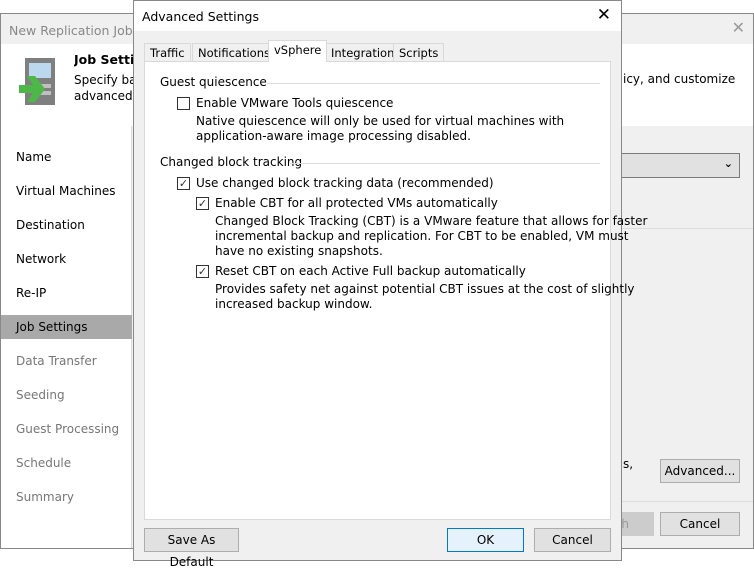 This screenshot has width=754, height=573. I want to click on save-as-default-button: Save As Default, so click(191, 548).